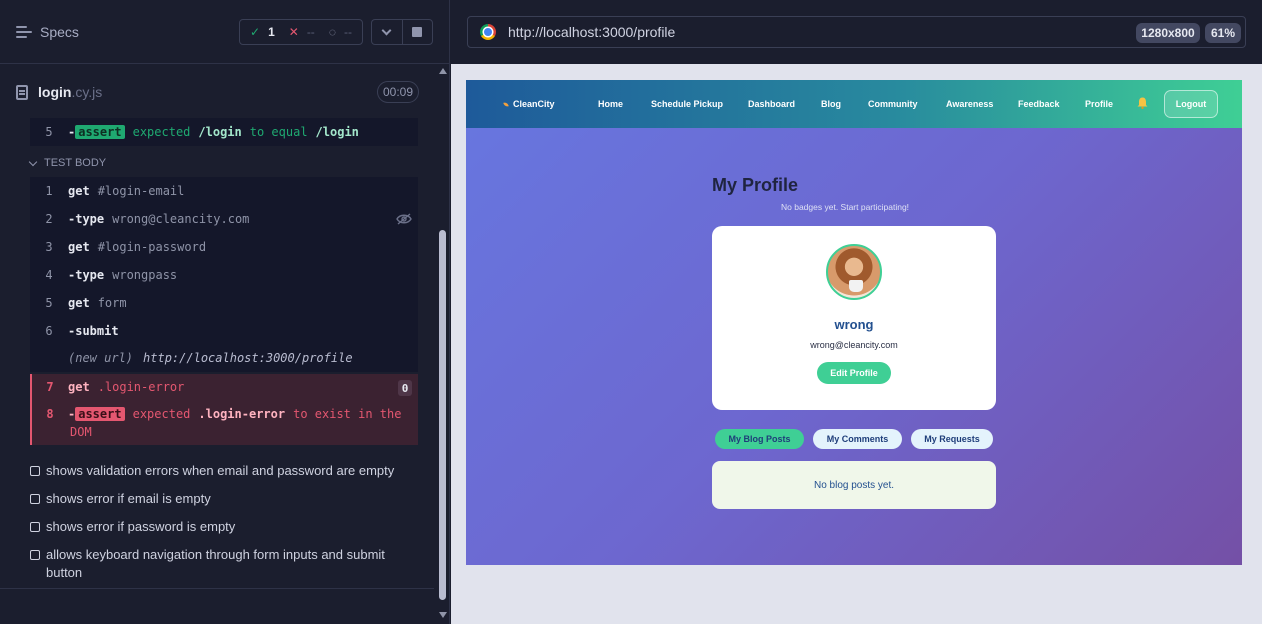  Describe the element at coordinates (952, 439) in the screenshot. I see `tab-my-requests: My Requests` at that location.